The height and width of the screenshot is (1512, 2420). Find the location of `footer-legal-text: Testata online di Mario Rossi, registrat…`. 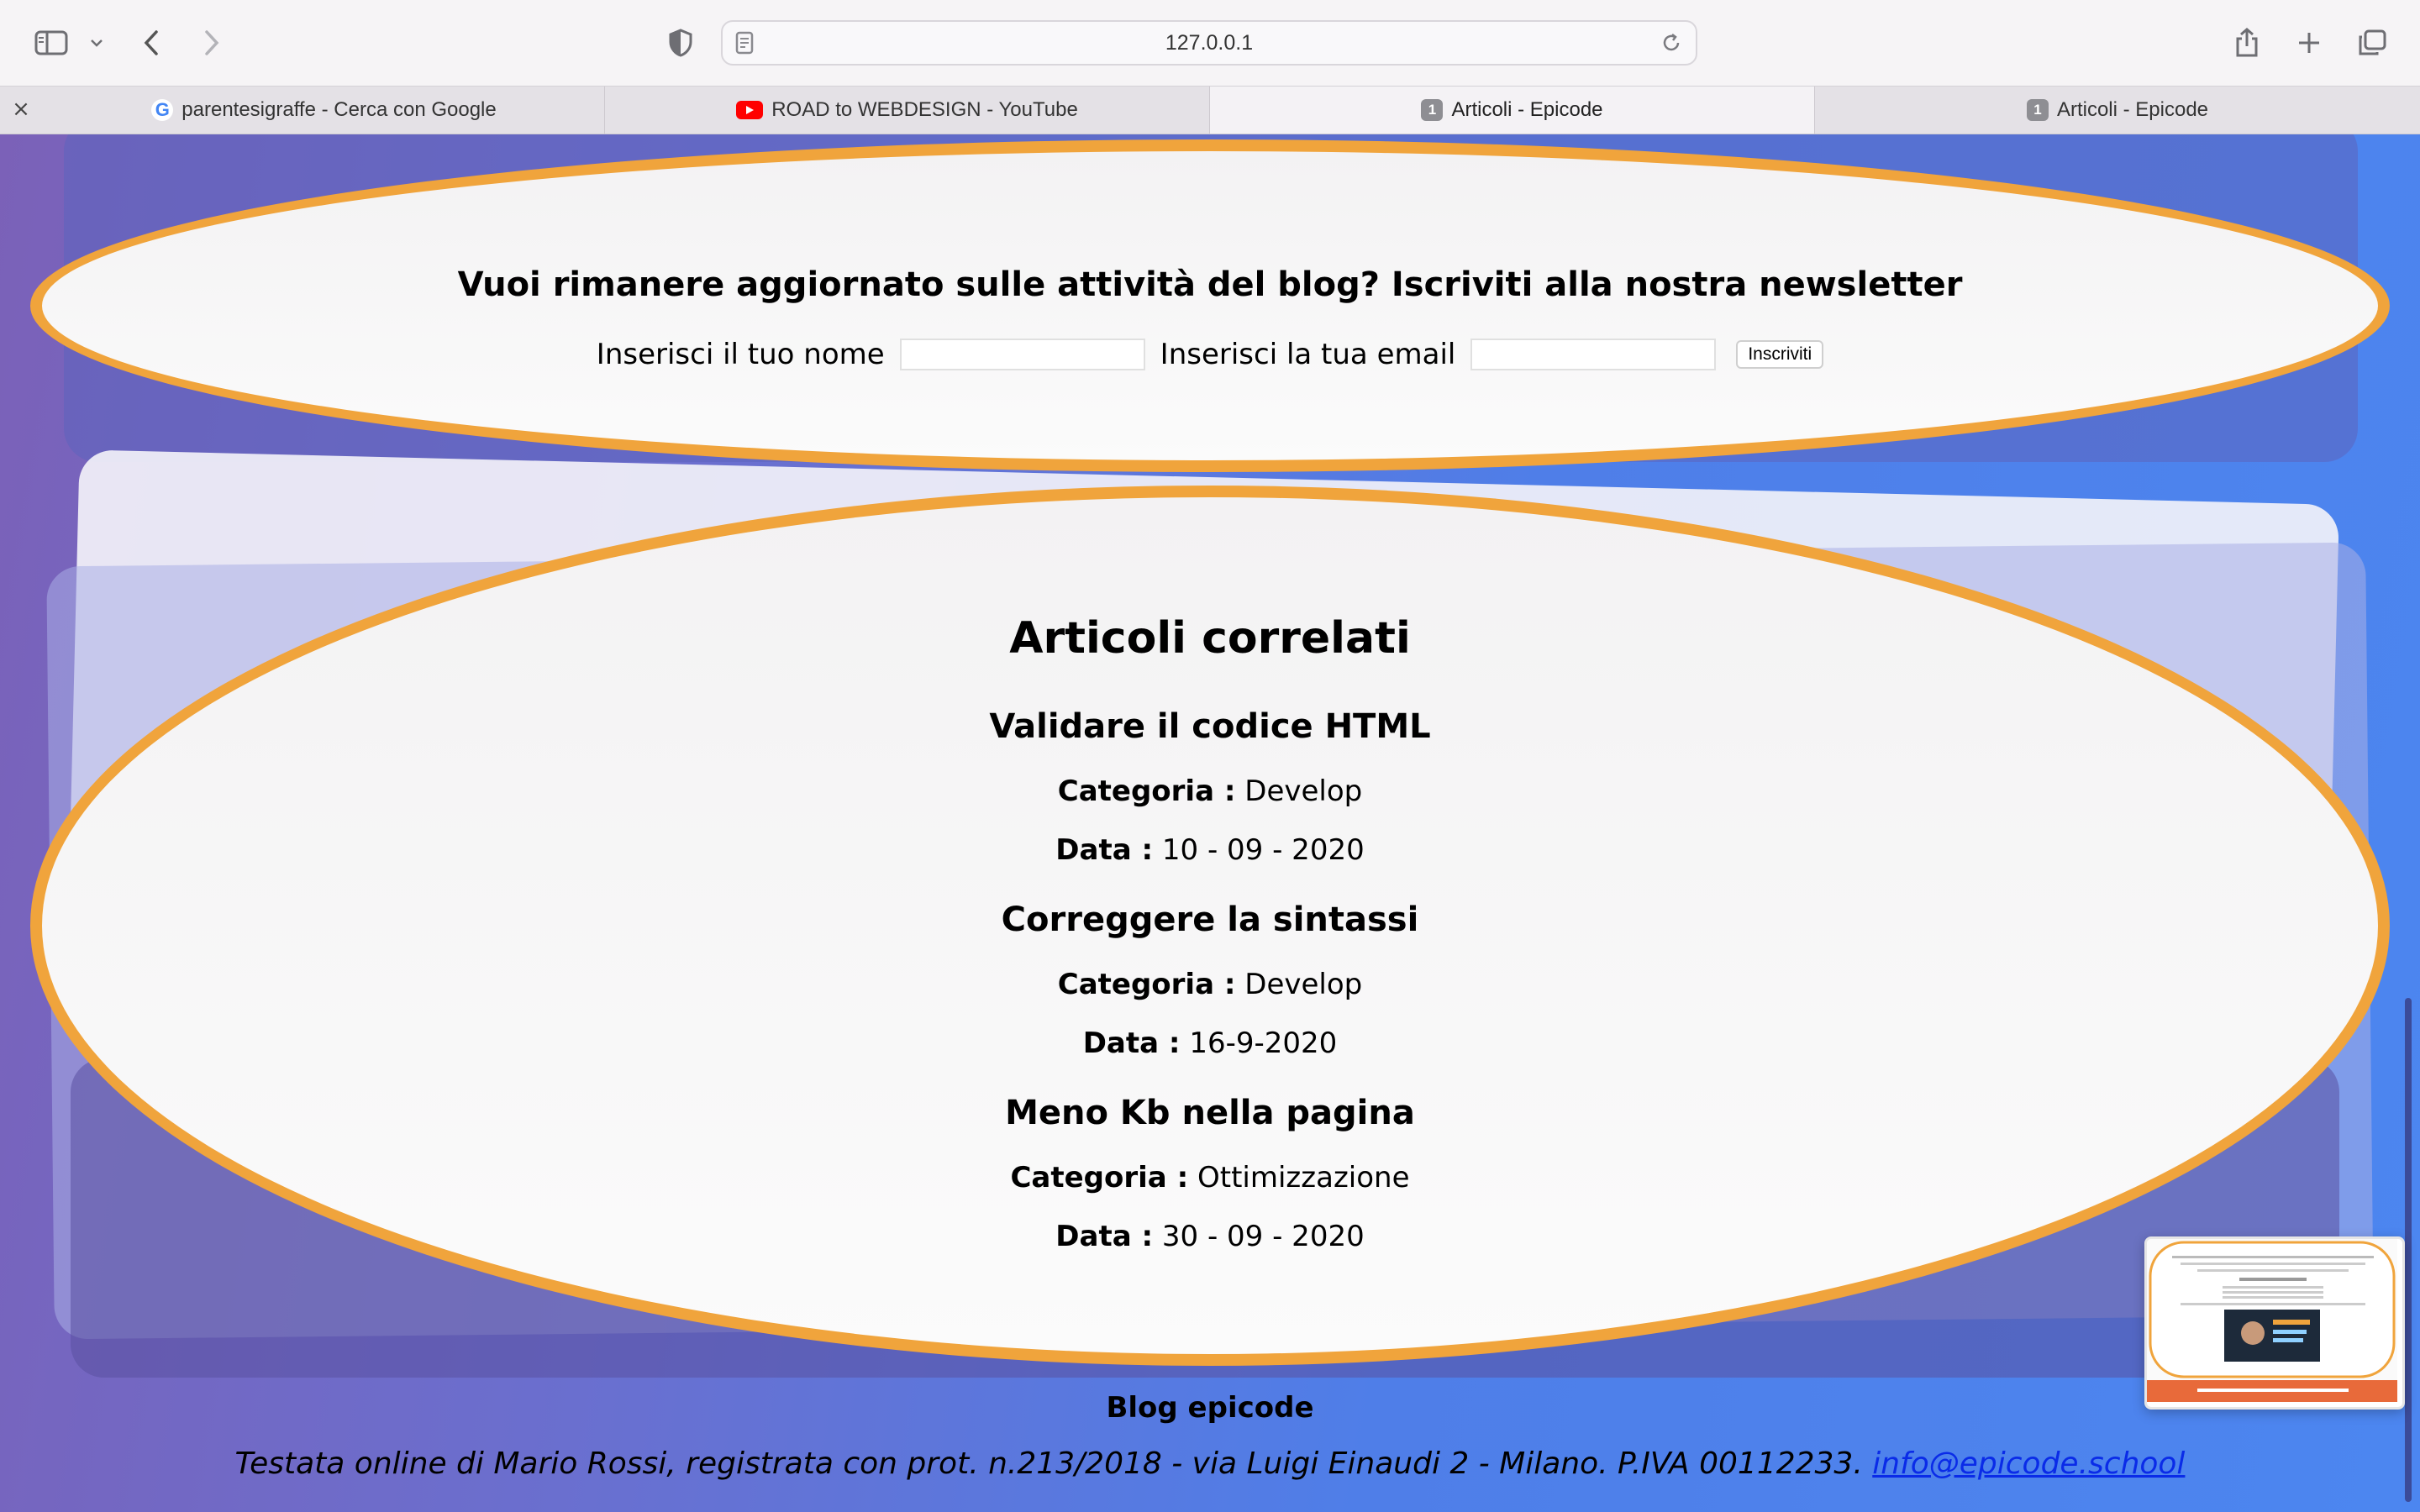

footer-legal-text: Testata online di Mario Rossi, registrat… is located at coordinates (1048, 1463).